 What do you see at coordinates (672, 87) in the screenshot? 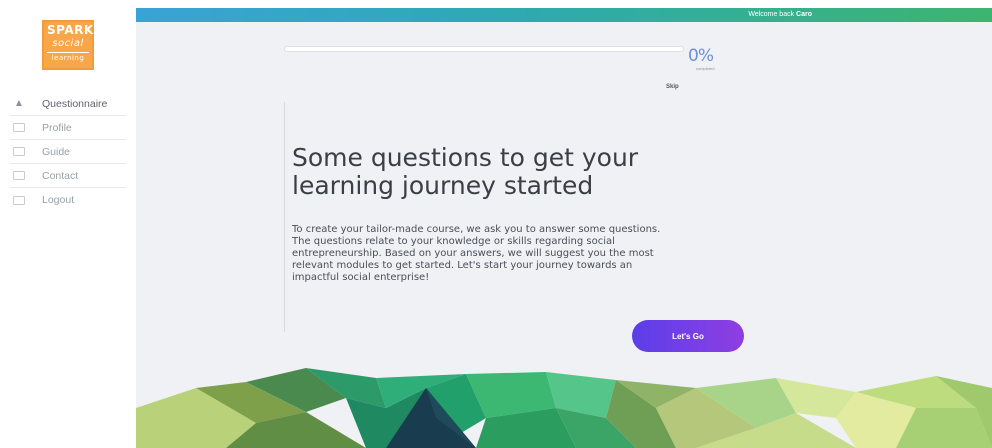
I see `skip-link: Skip` at bounding box center [672, 87].